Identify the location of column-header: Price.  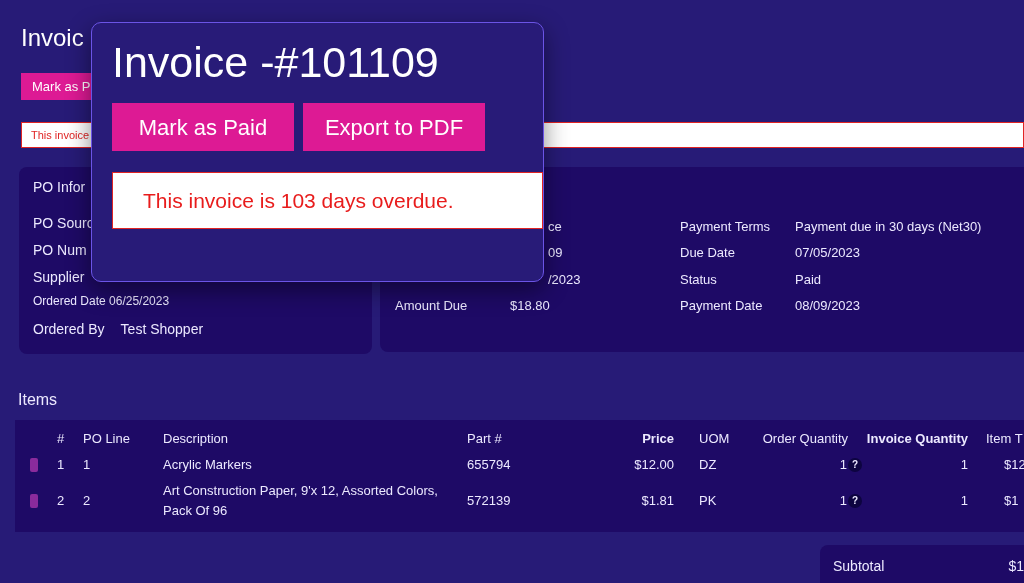
(658, 439).